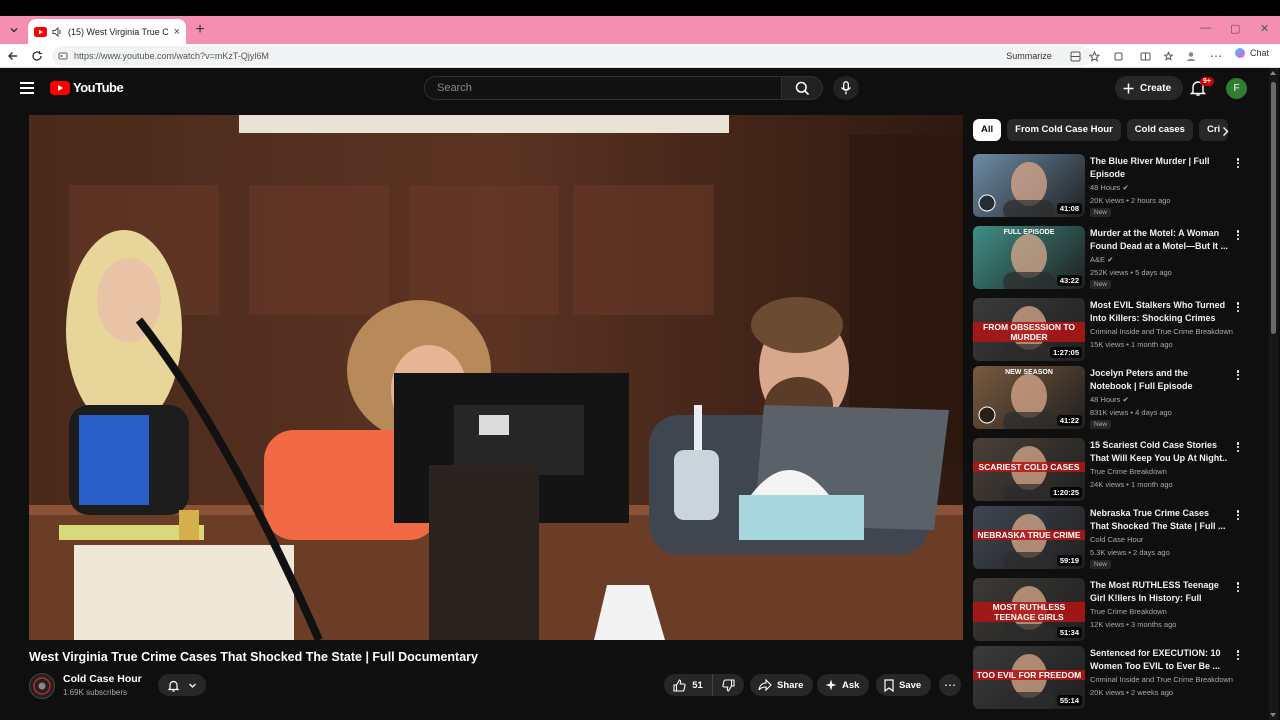 This screenshot has height=720, width=1280. What do you see at coordinates (1075, 56) in the screenshot?
I see `extension-icon` at bounding box center [1075, 56].